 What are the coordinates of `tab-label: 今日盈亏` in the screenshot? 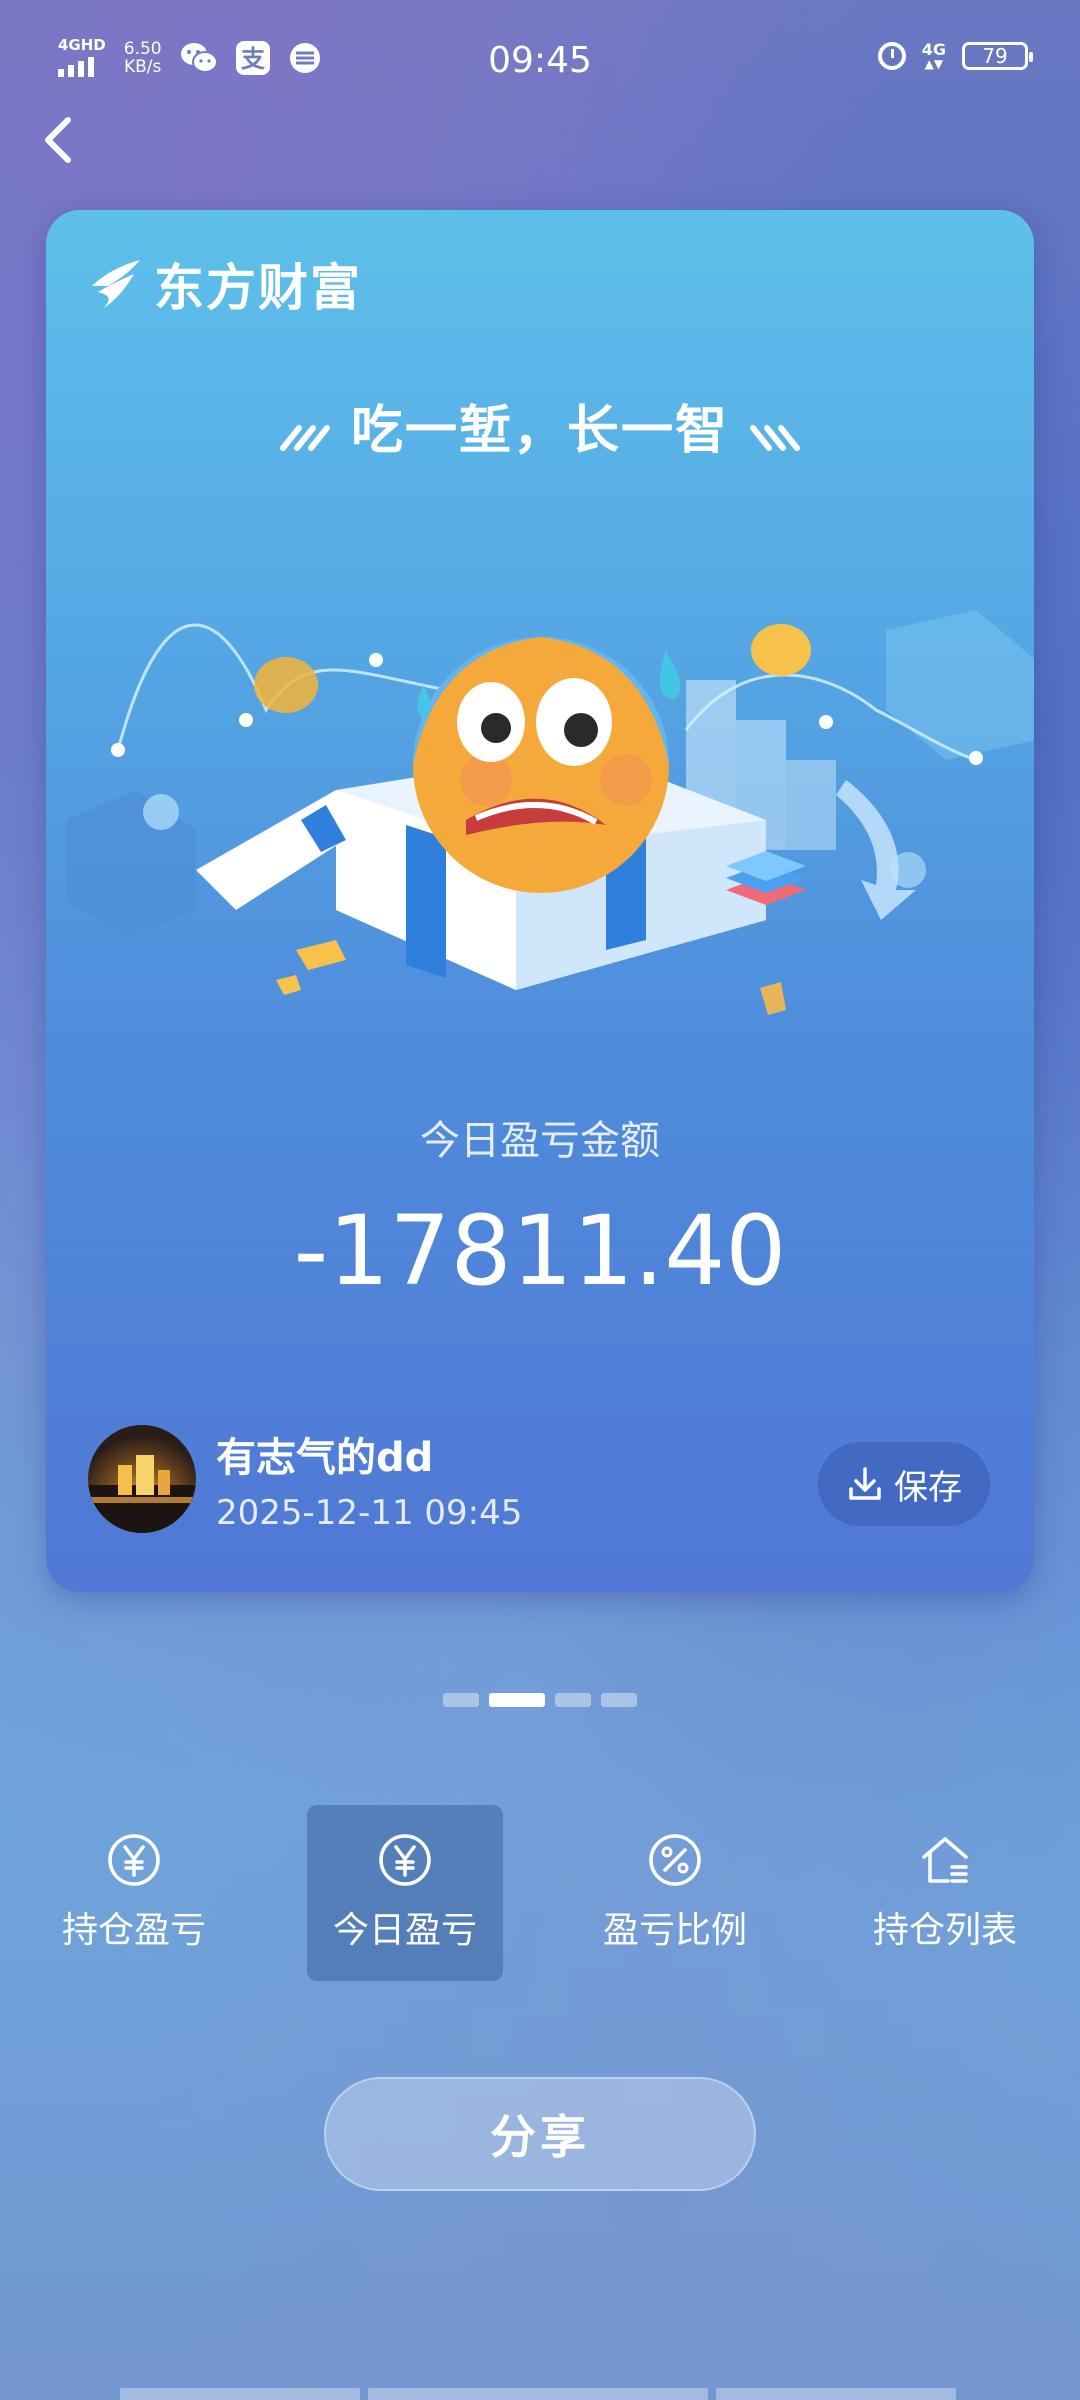 It's located at (404, 1930).